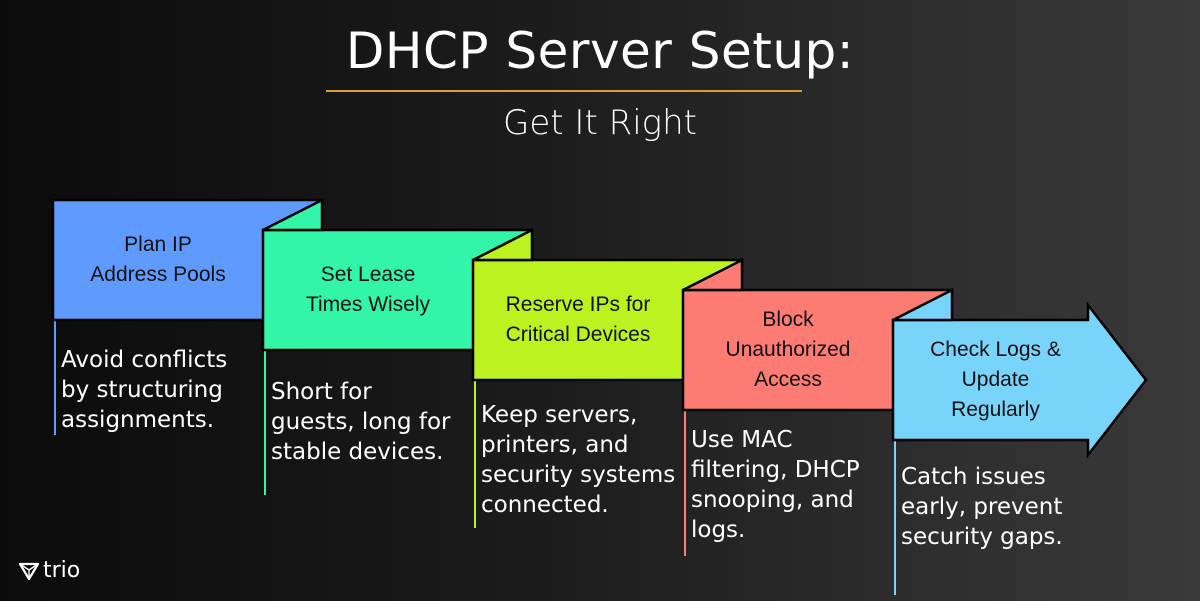 The width and height of the screenshot is (1200, 601). What do you see at coordinates (357, 452) in the screenshot?
I see `step-description-line: stable devices.` at bounding box center [357, 452].